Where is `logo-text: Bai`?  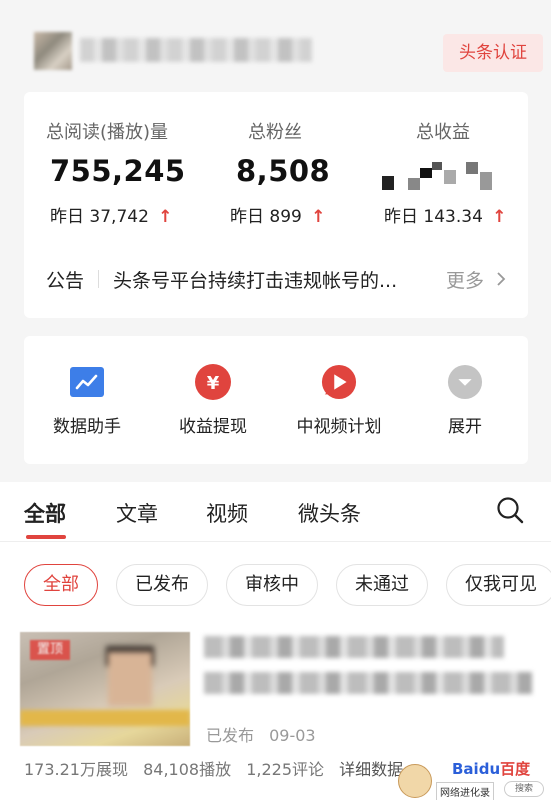 logo-text: Bai is located at coordinates (465, 769).